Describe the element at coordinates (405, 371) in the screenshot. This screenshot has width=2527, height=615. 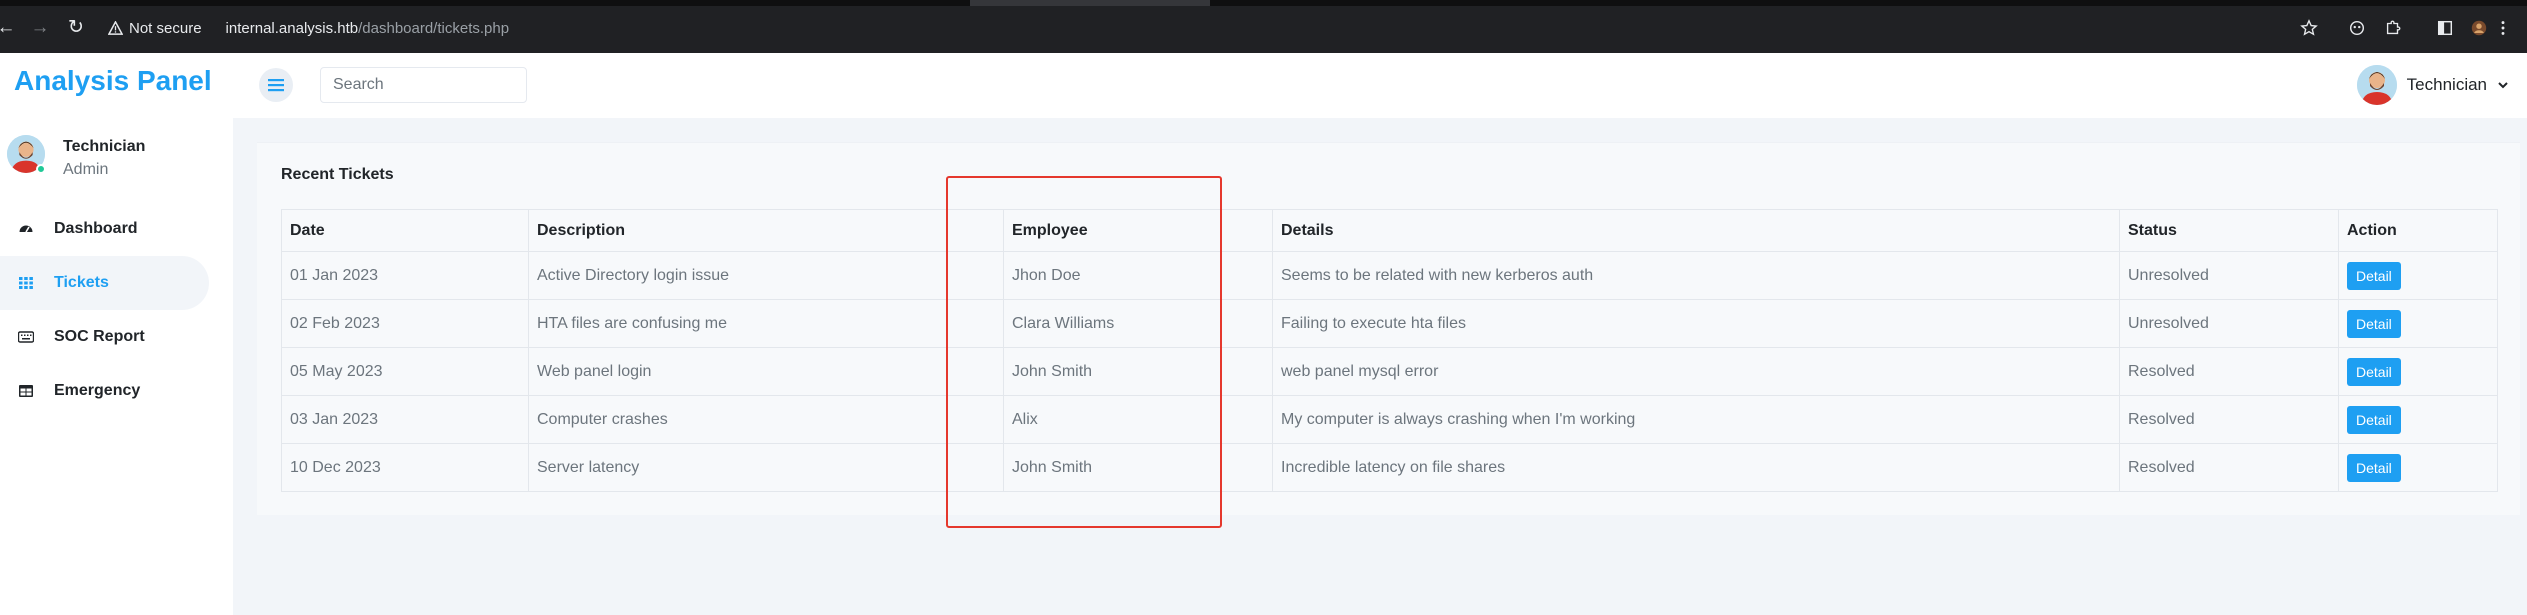
I see `cell-date: 05 May 2023` at that location.